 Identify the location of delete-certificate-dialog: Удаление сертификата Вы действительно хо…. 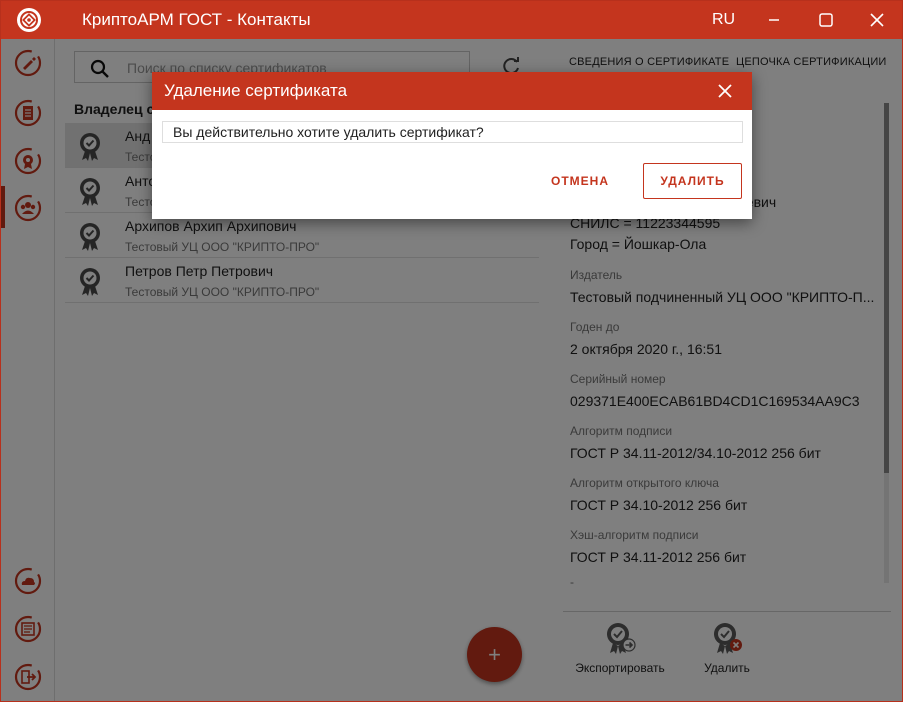
(452, 145).